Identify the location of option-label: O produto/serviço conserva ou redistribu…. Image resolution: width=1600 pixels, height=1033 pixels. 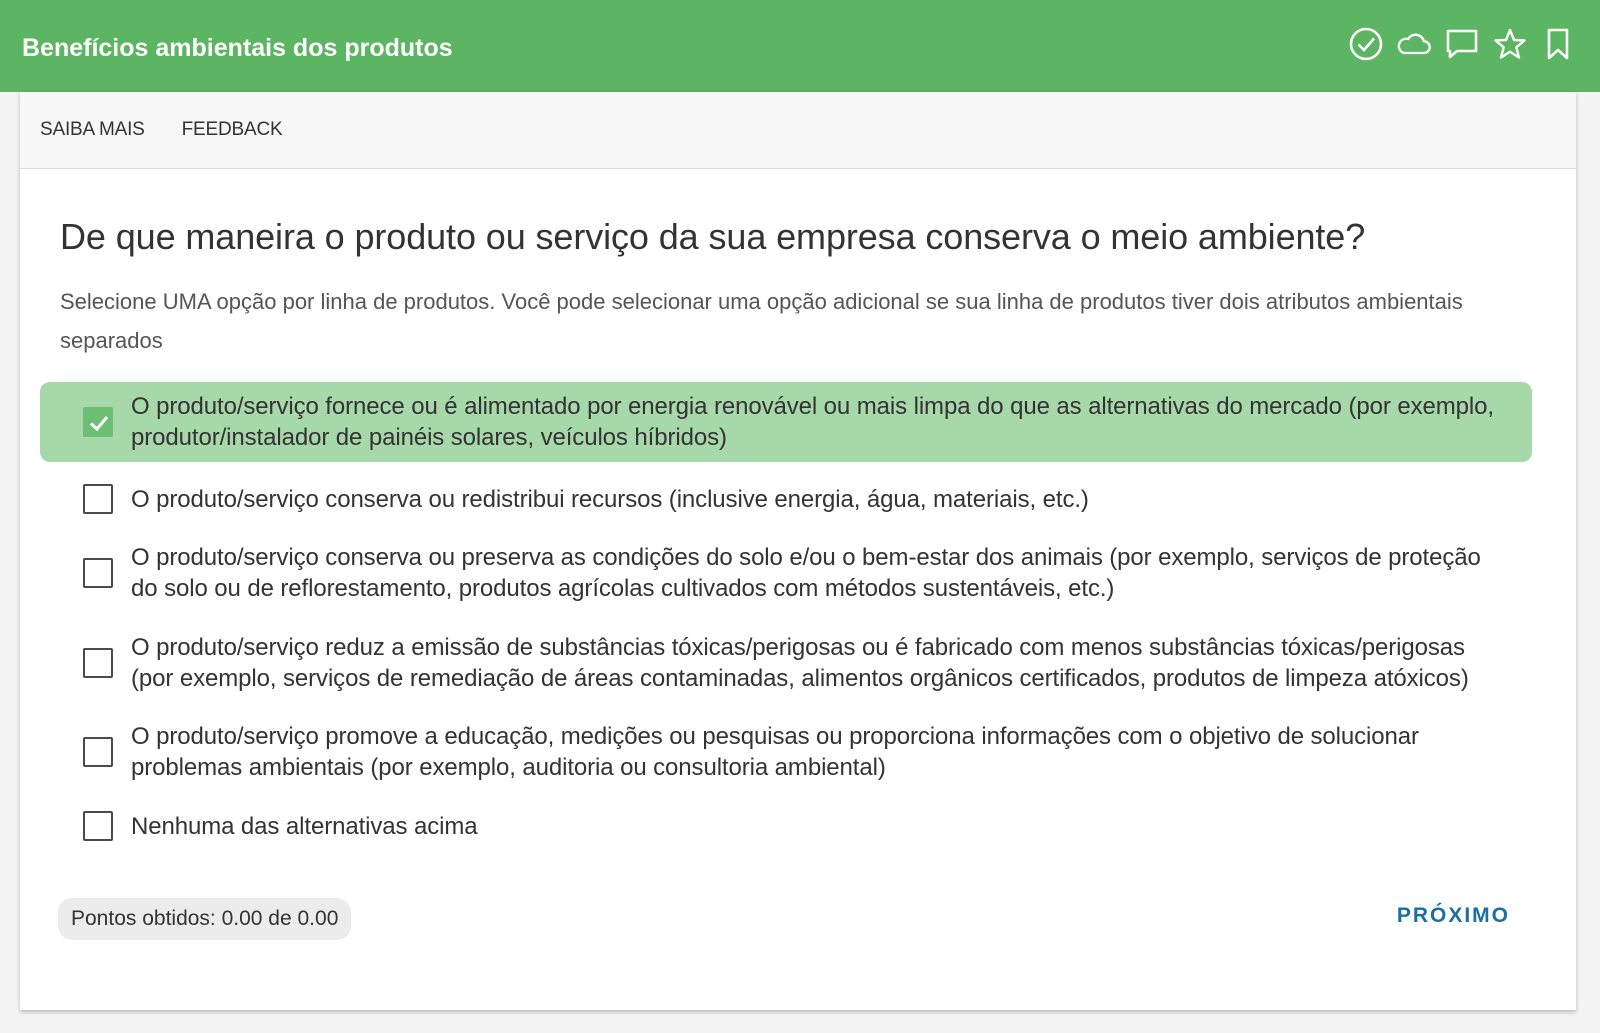
(610, 499).